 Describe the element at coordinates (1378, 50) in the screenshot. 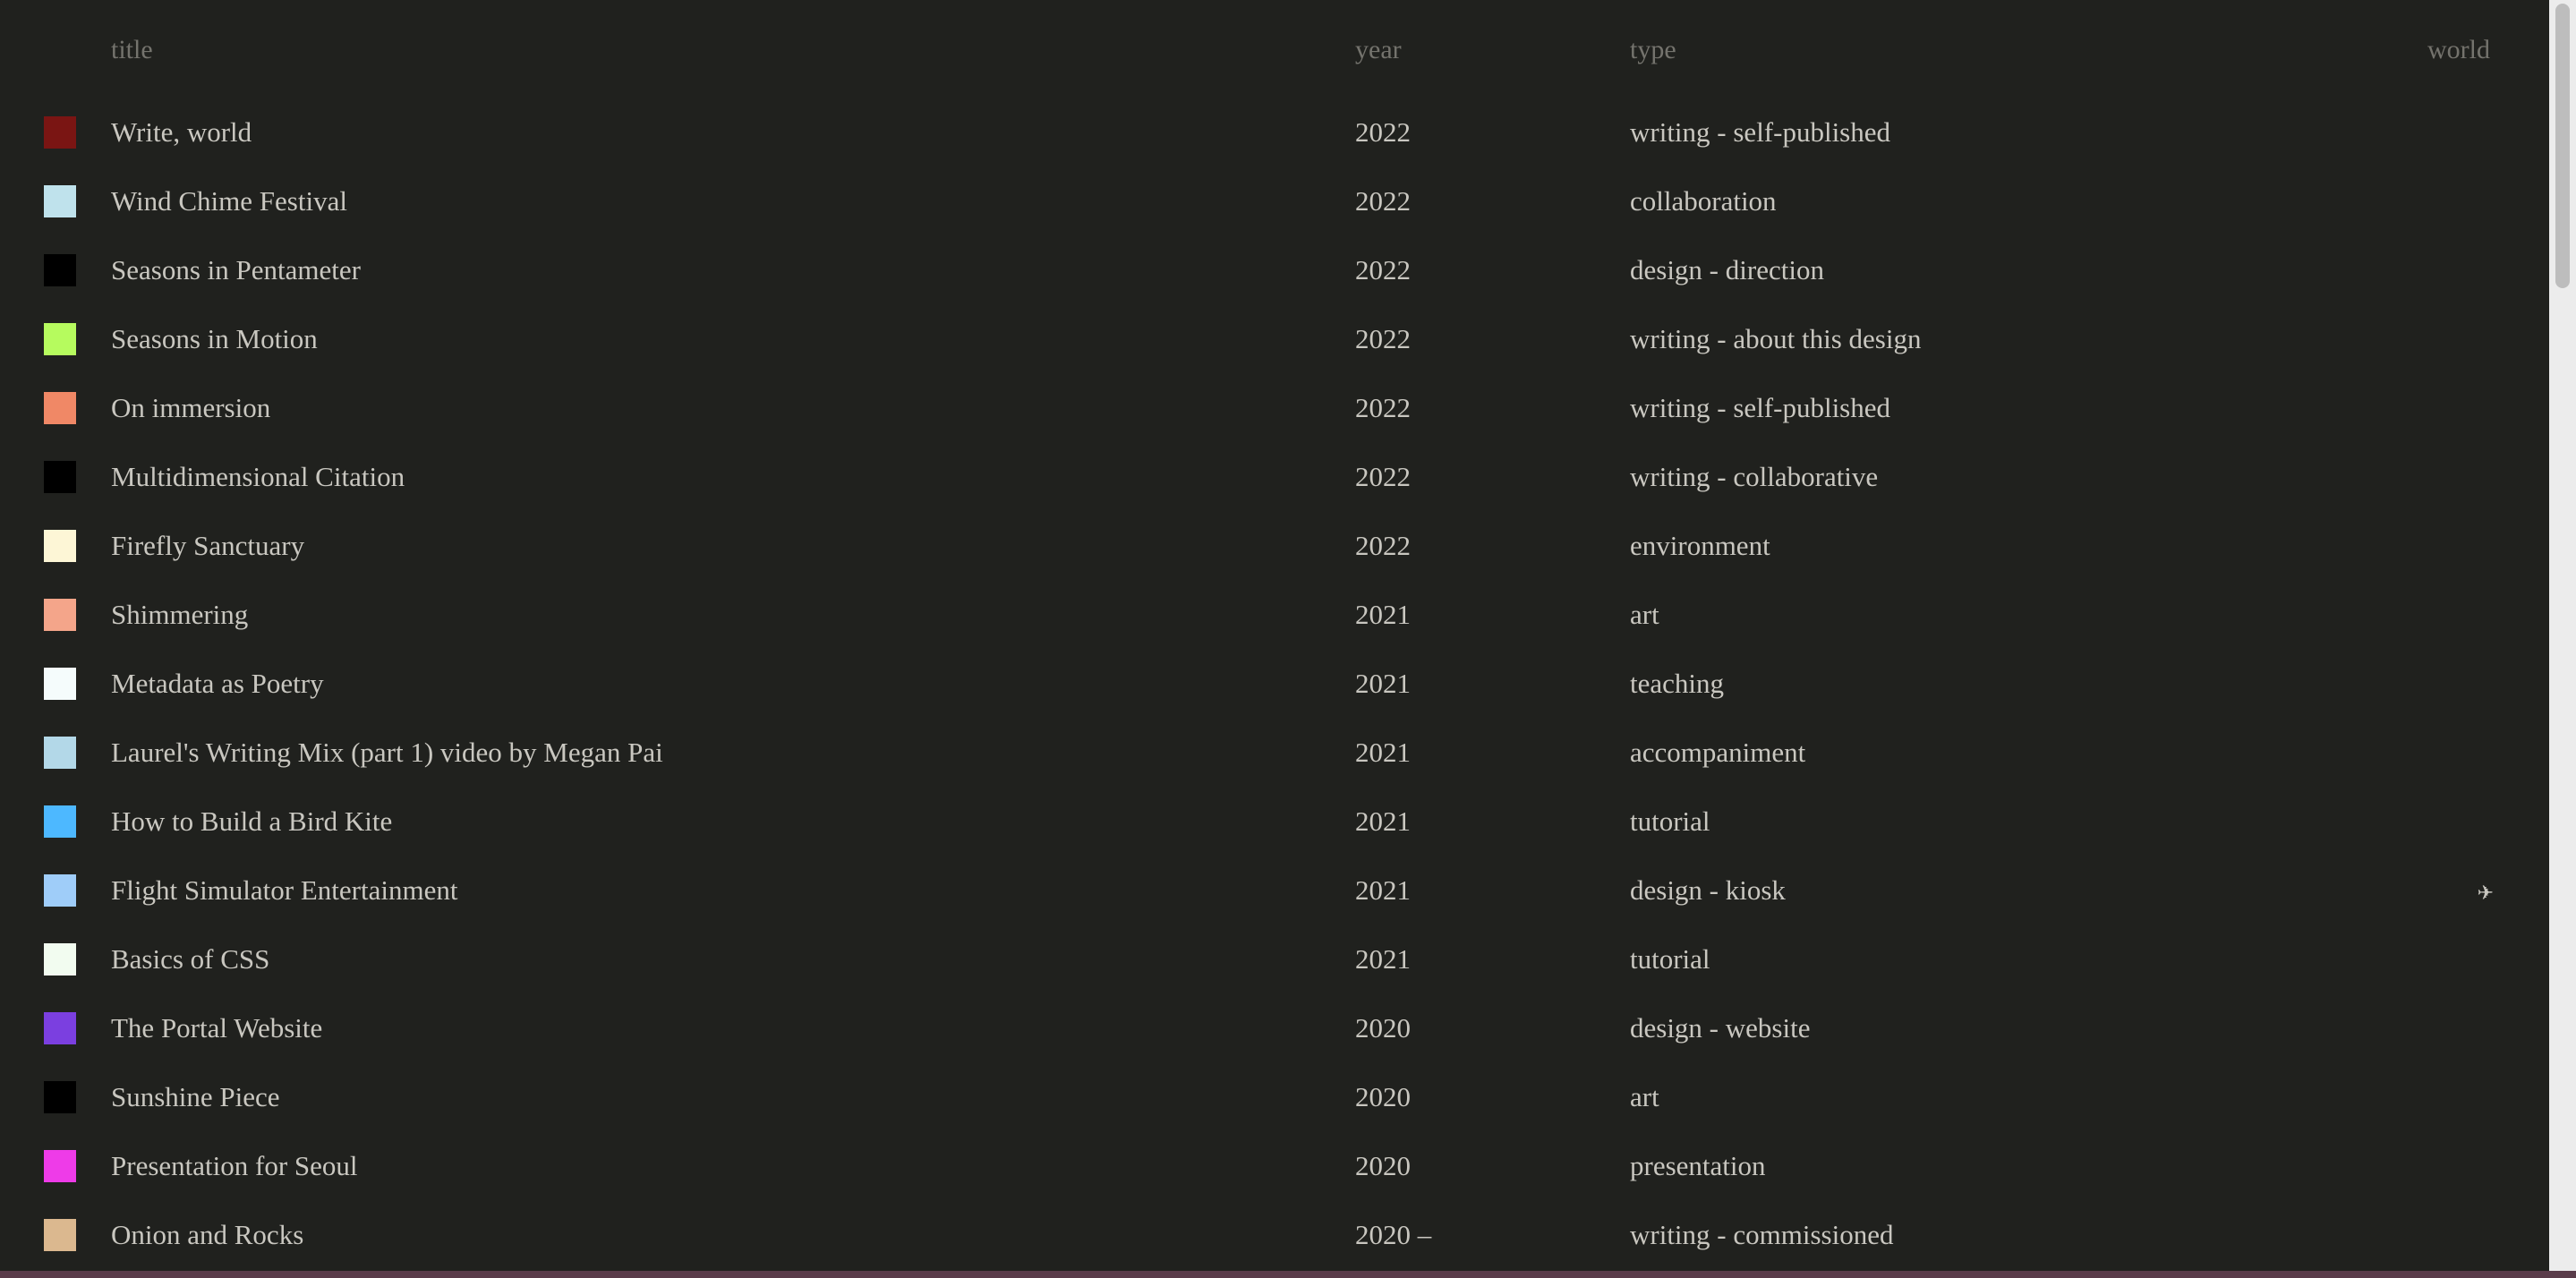

I see `column-header-year: year` at that location.